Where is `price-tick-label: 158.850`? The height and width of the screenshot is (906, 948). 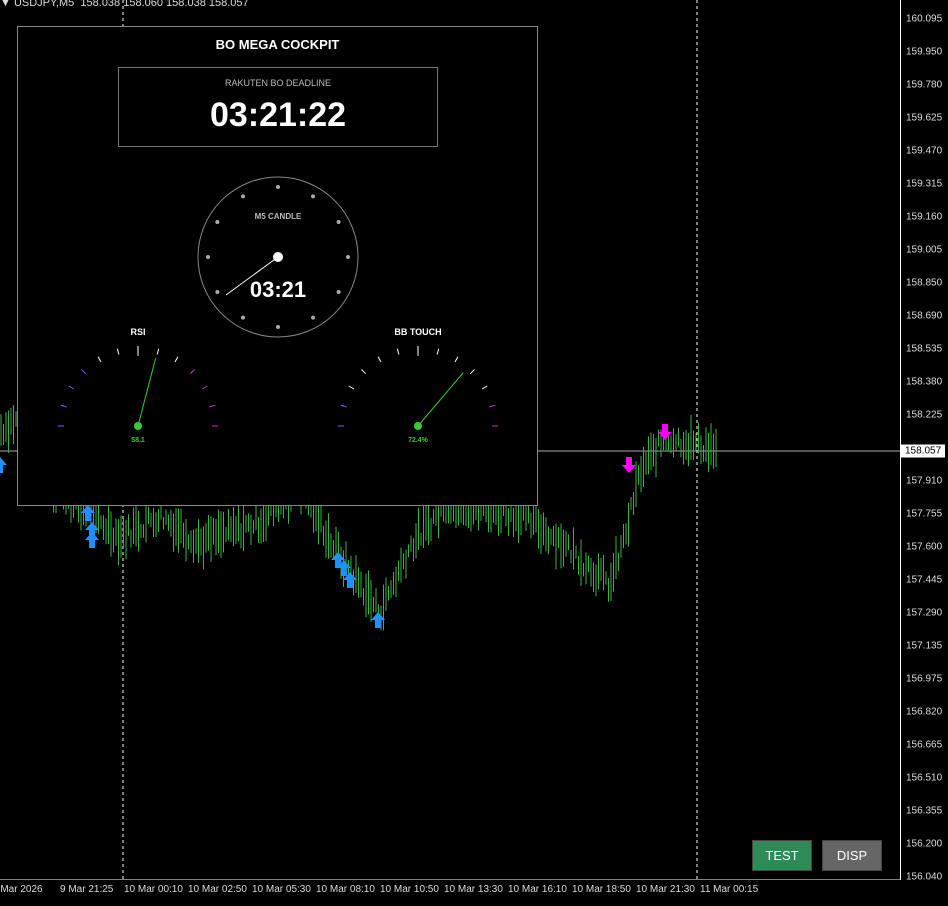 price-tick-label: 158.850 is located at coordinates (924, 283).